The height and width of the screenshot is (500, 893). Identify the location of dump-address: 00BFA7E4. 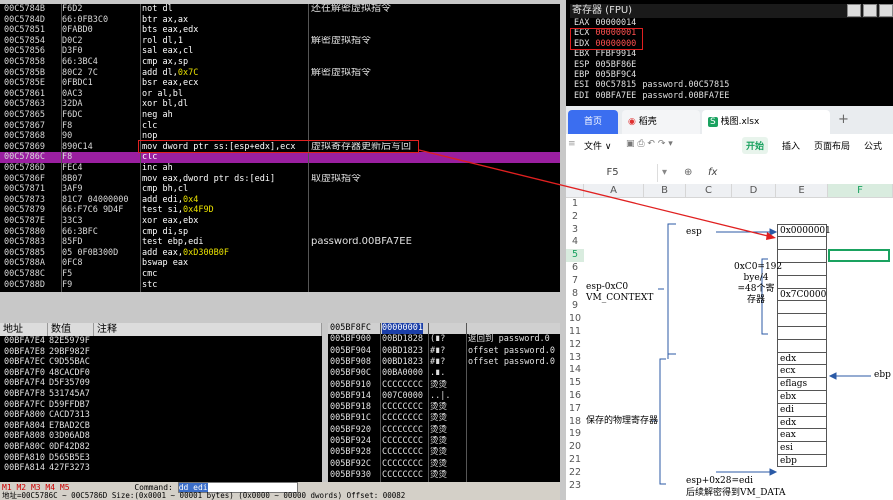
(24, 341).